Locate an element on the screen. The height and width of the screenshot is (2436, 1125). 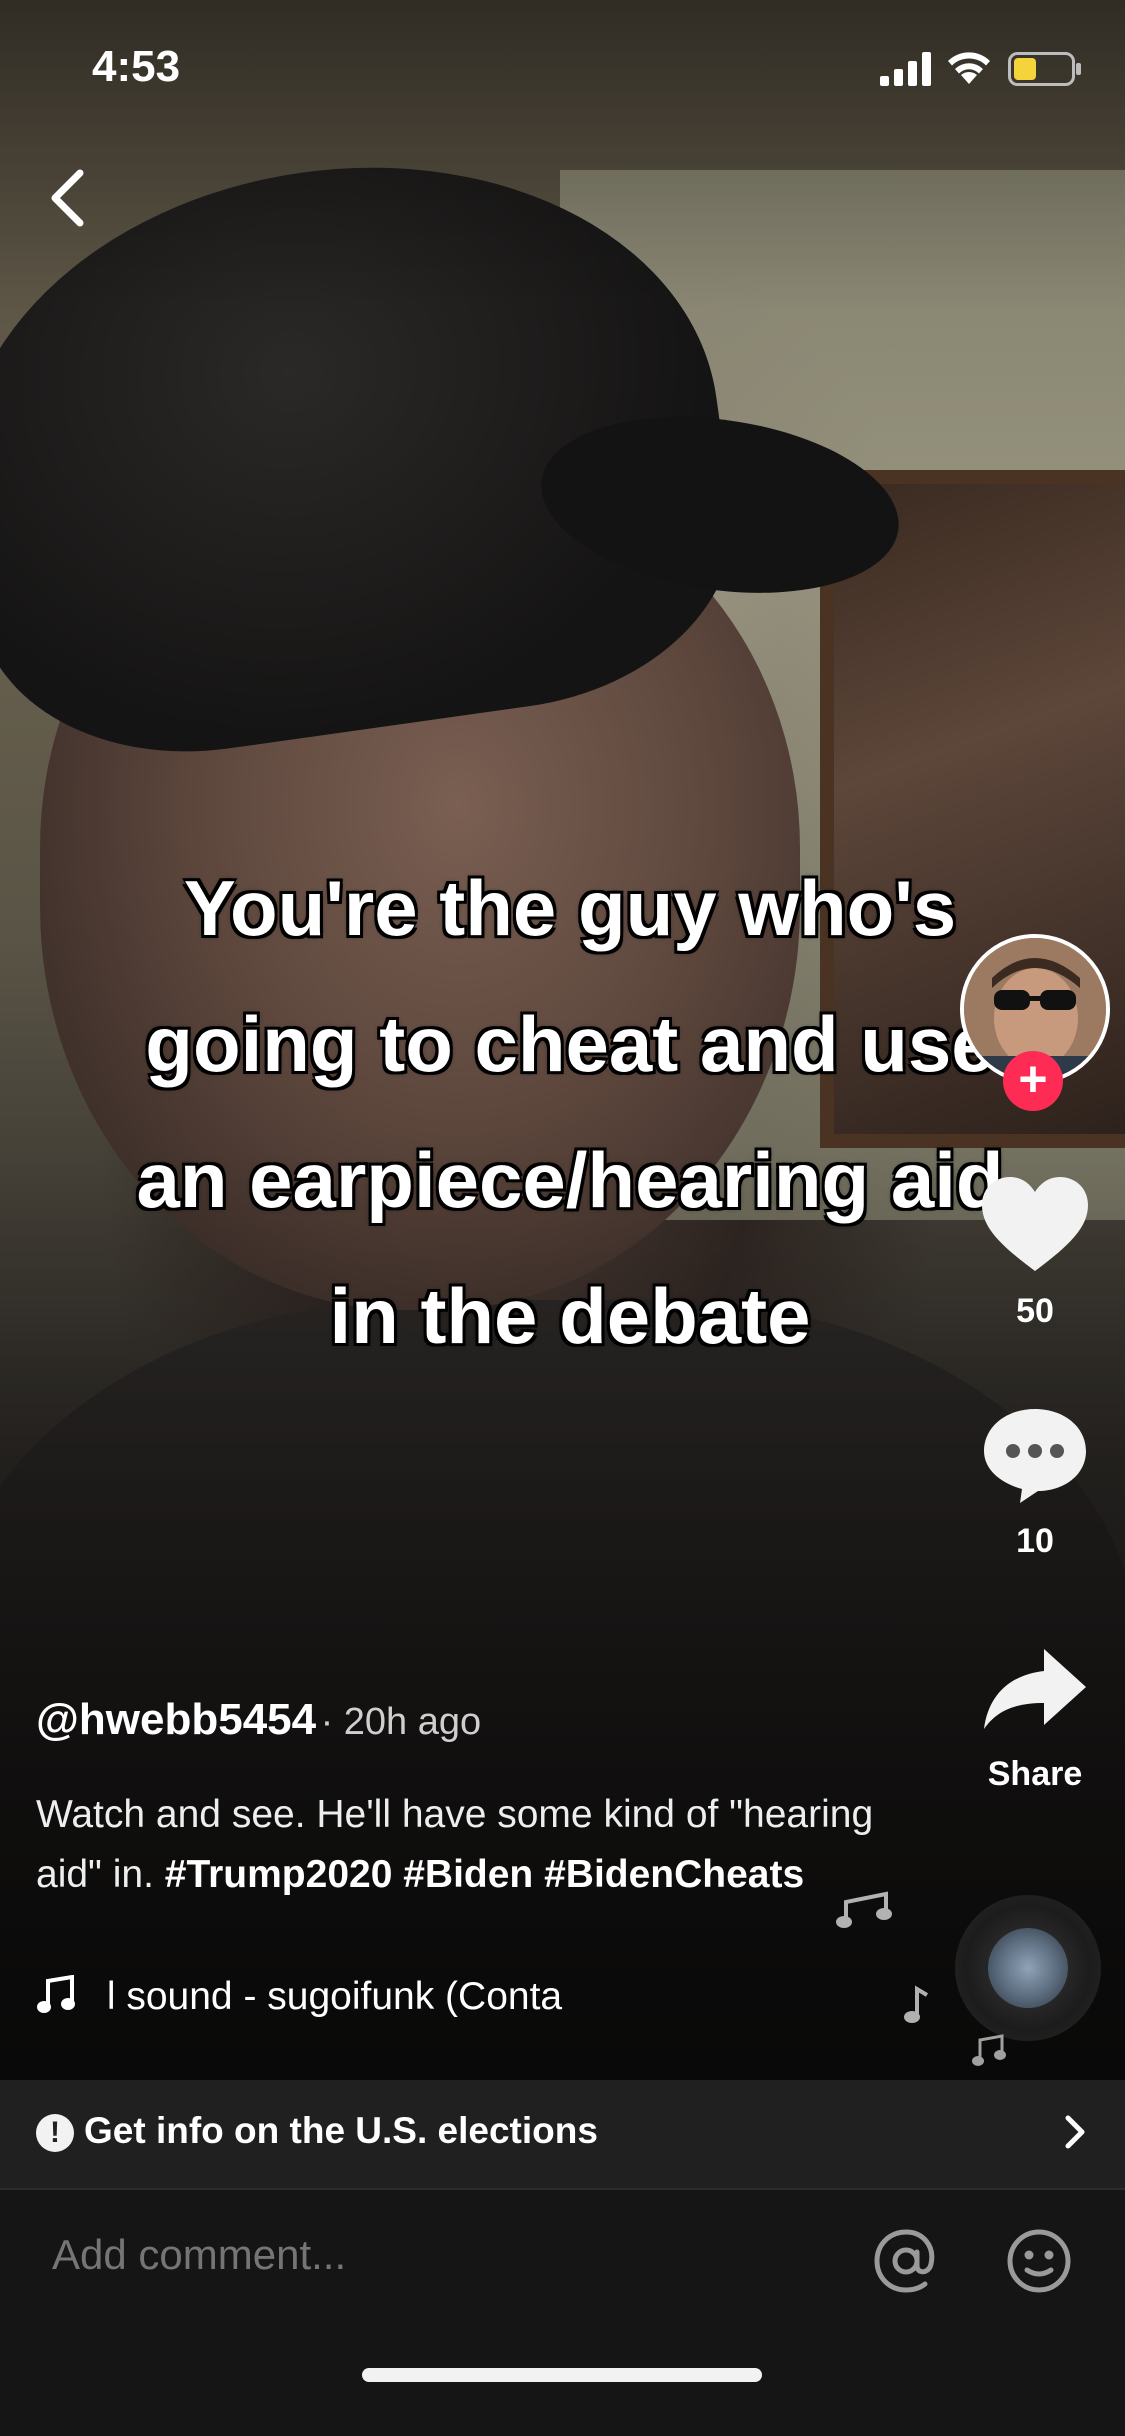
heart-icon is located at coordinates (1035, 1225).